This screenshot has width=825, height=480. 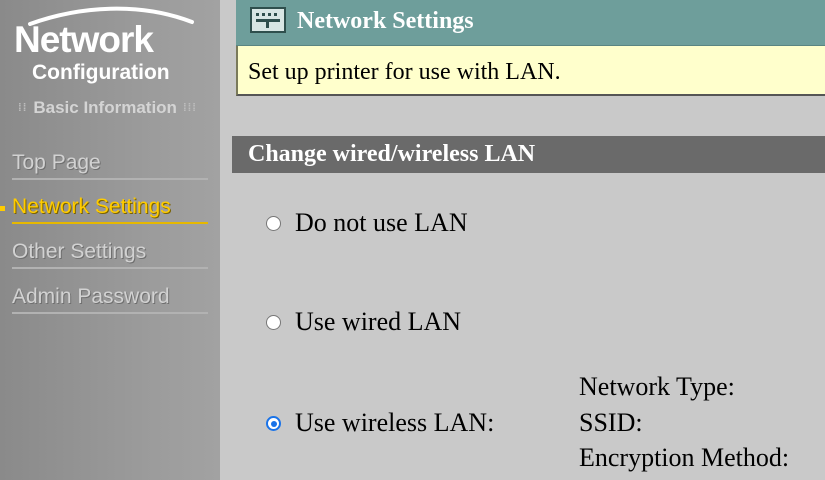 What do you see at coordinates (530, 23) in the screenshot?
I see `page-header: Network Settings` at bounding box center [530, 23].